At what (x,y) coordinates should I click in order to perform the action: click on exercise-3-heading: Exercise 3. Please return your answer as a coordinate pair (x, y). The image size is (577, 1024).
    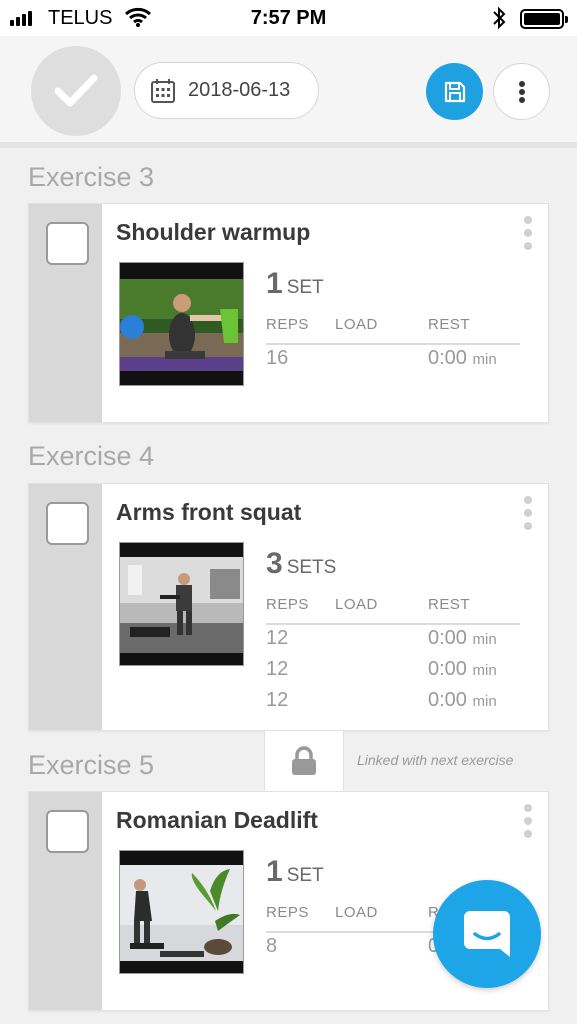
    Looking at the image, I should click on (91, 177).